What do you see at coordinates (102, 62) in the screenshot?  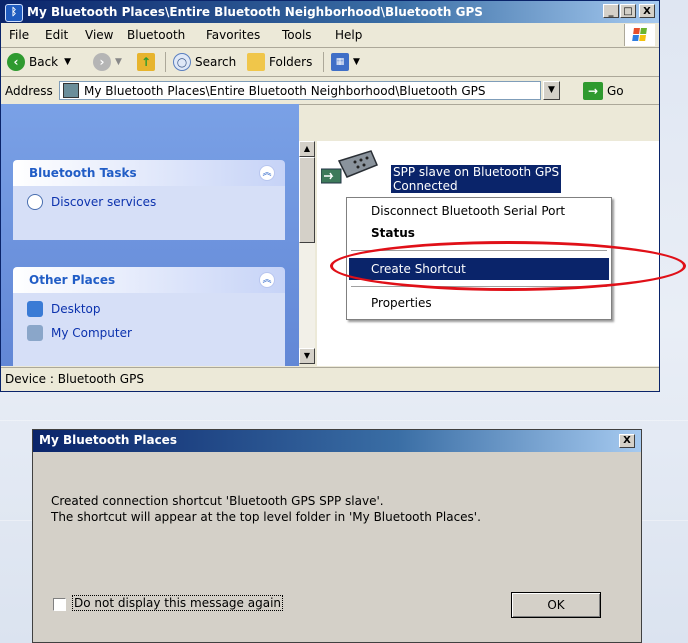 I see `forward-arrow-icon: ›` at bounding box center [102, 62].